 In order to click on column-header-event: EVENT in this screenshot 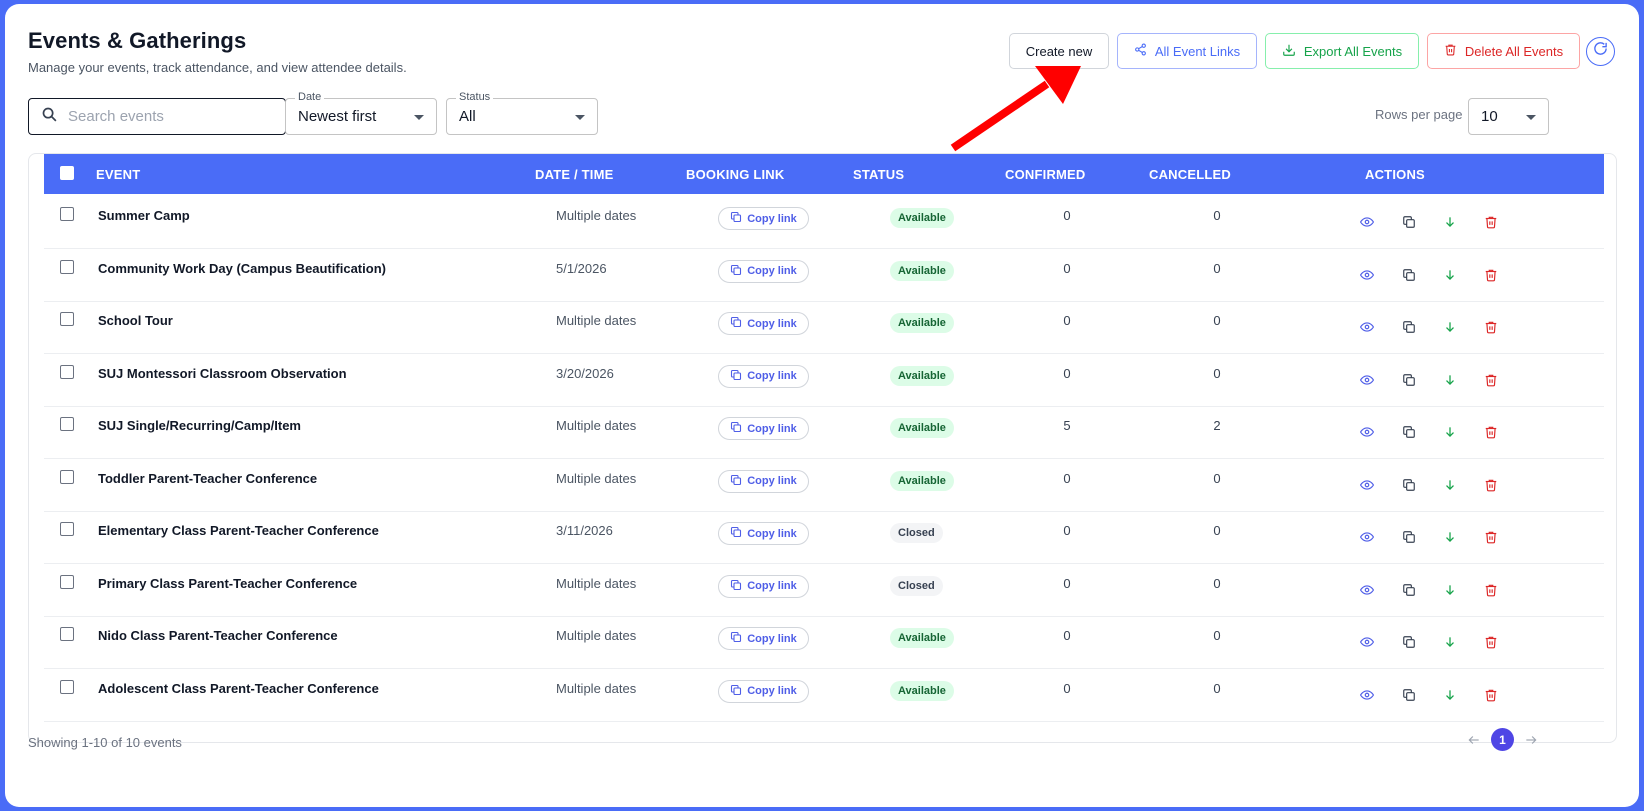, I will do `click(118, 174)`.